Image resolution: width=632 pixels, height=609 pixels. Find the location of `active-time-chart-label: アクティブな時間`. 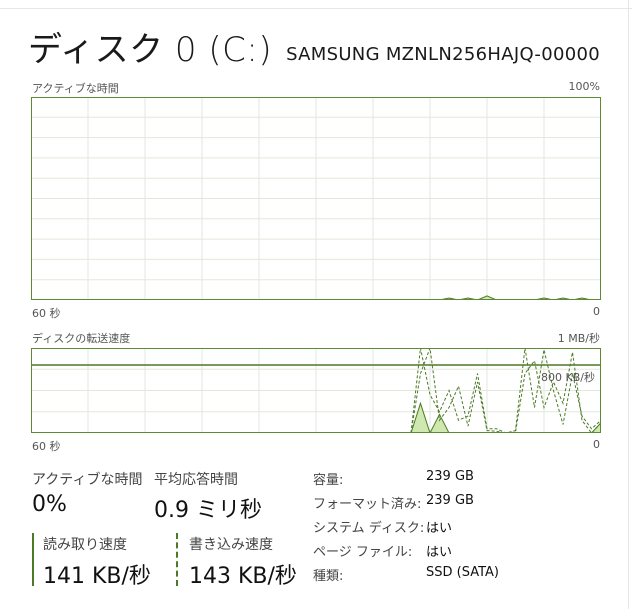

active-time-chart-label: アクティブな時間 is located at coordinates (75, 88).